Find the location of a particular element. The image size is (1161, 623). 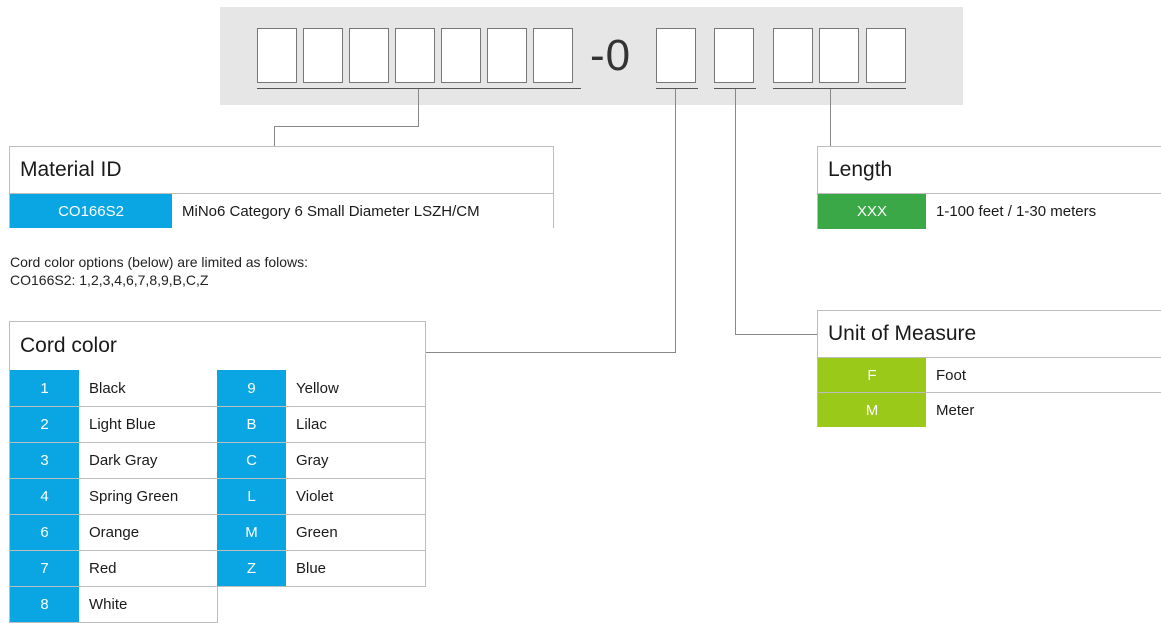

length-description: 1-100 feet / 1-30 meters is located at coordinates (1043, 211).